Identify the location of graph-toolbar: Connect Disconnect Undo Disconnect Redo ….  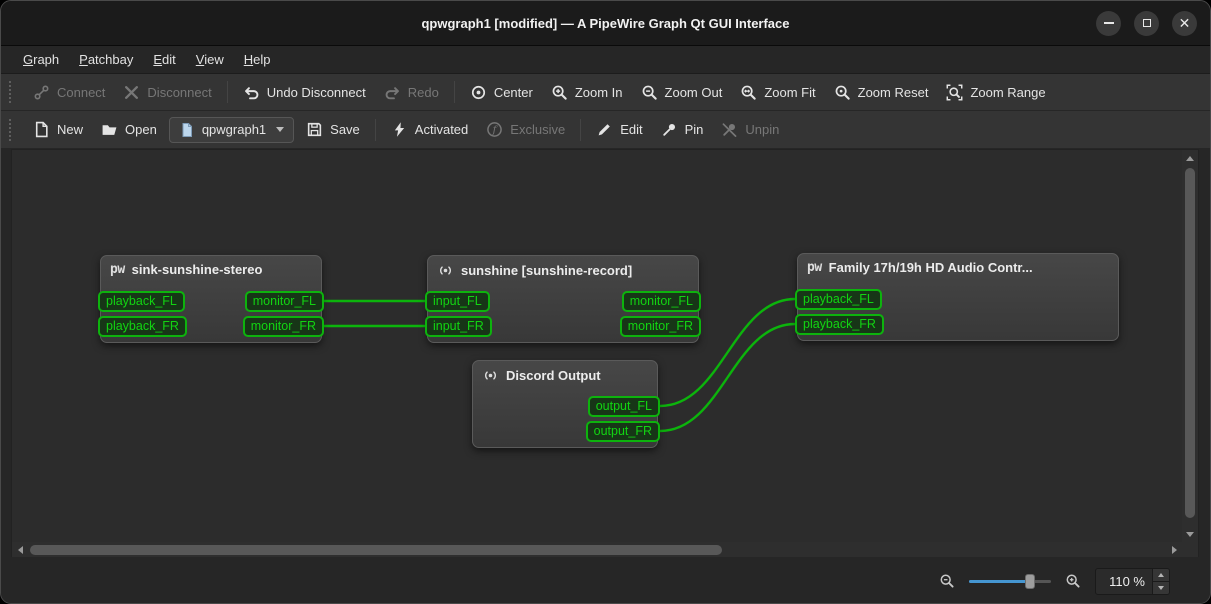
(605, 92).